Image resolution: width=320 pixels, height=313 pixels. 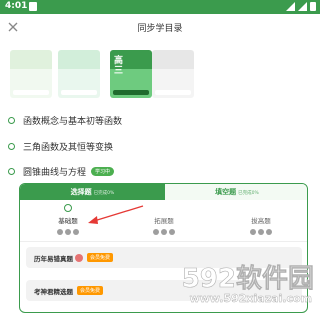 I want to click on set-label: 历年易错真题, so click(x=53, y=258).